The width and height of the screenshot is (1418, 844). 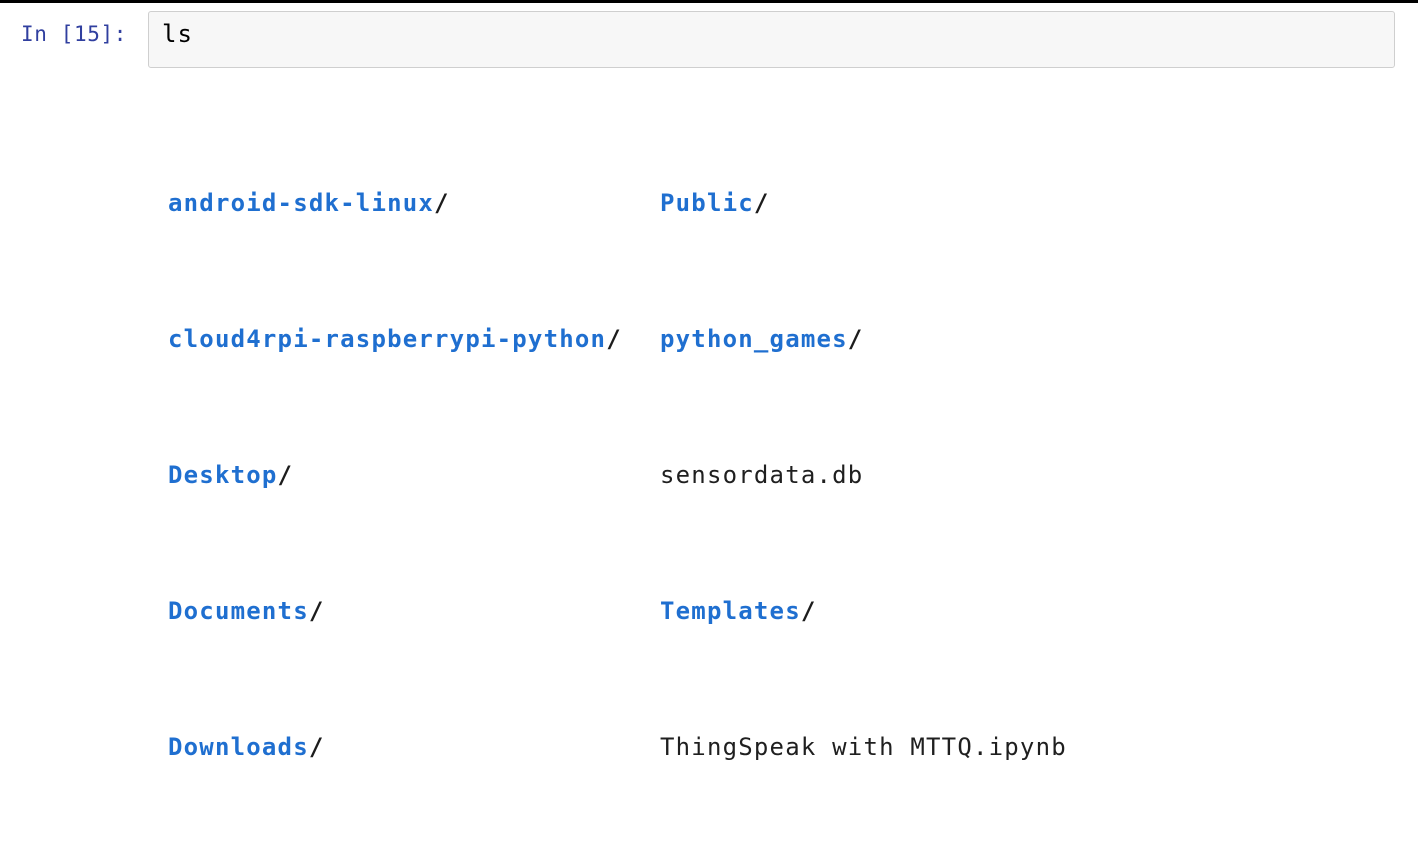 What do you see at coordinates (730, 611) in the screenshot?
I see `entry-name: Templates` at bounding box center [730, 611].